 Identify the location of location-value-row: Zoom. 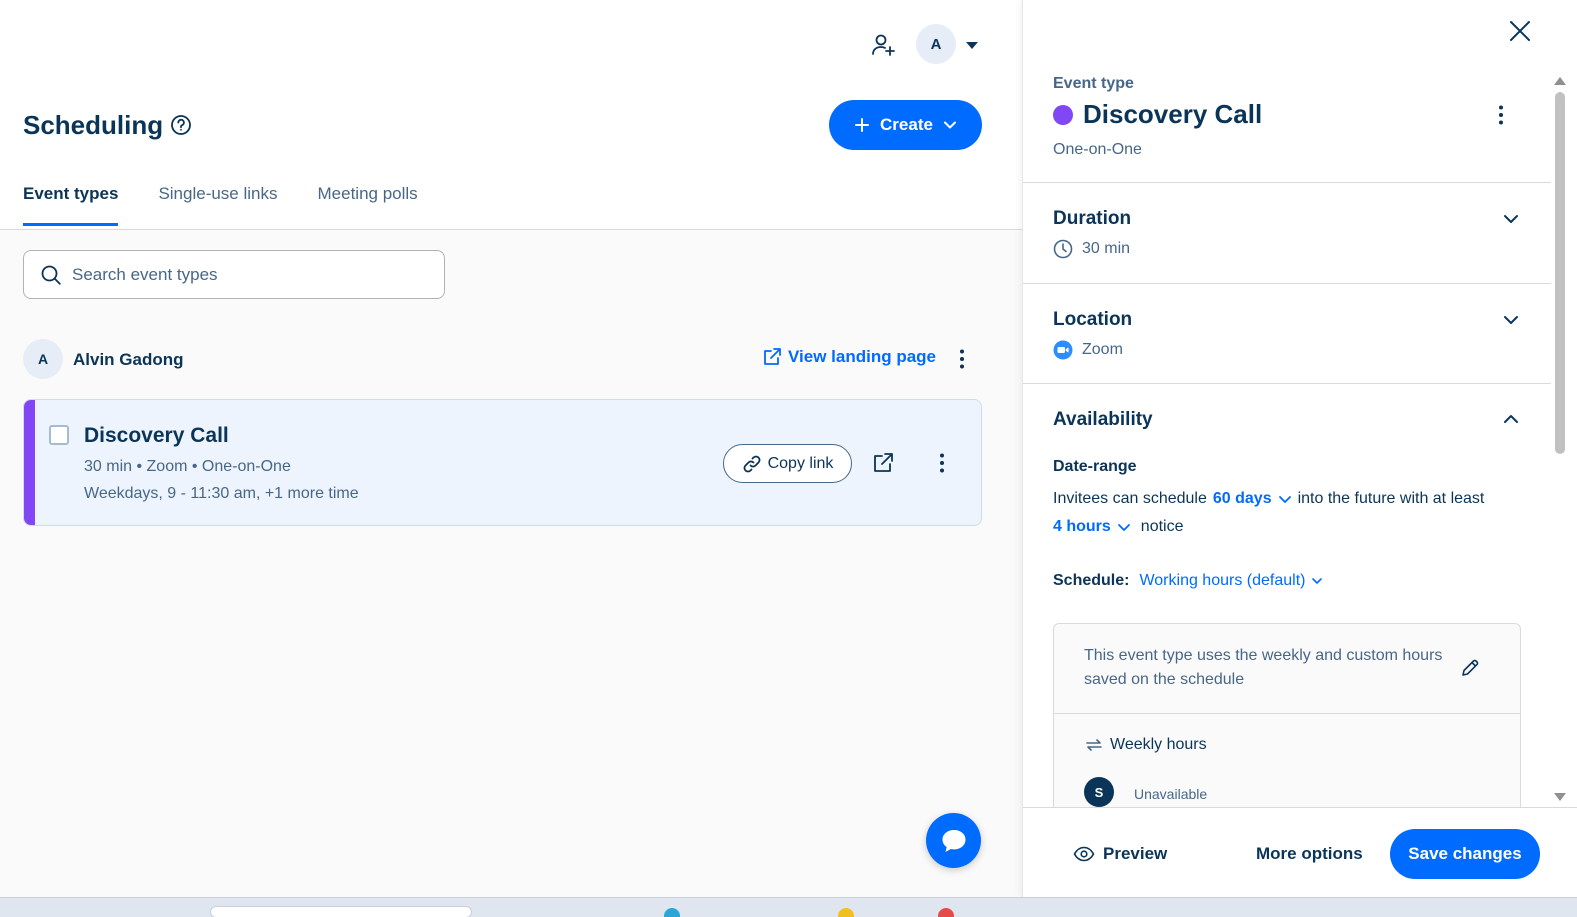
(1088, 350).